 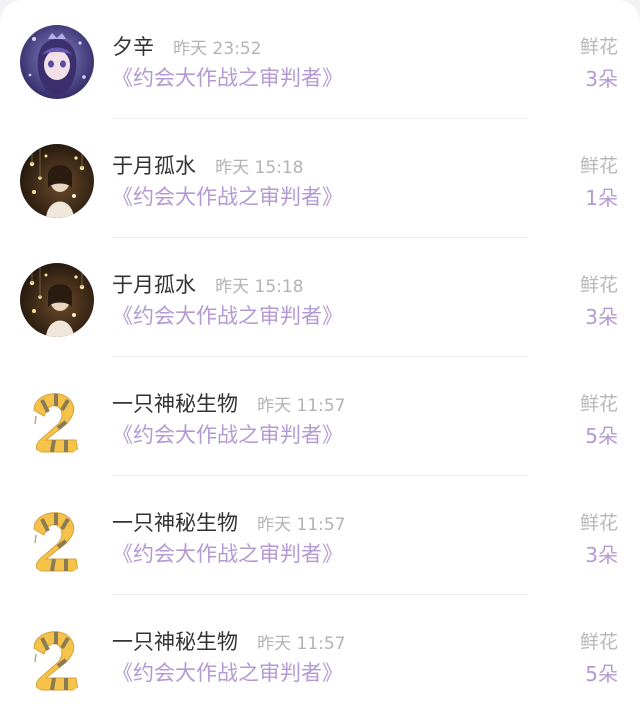 What do you see at coordinates (133, 47) in the screenshot?
I see `user-name: 夕辛` at bounding box center [133, 47].